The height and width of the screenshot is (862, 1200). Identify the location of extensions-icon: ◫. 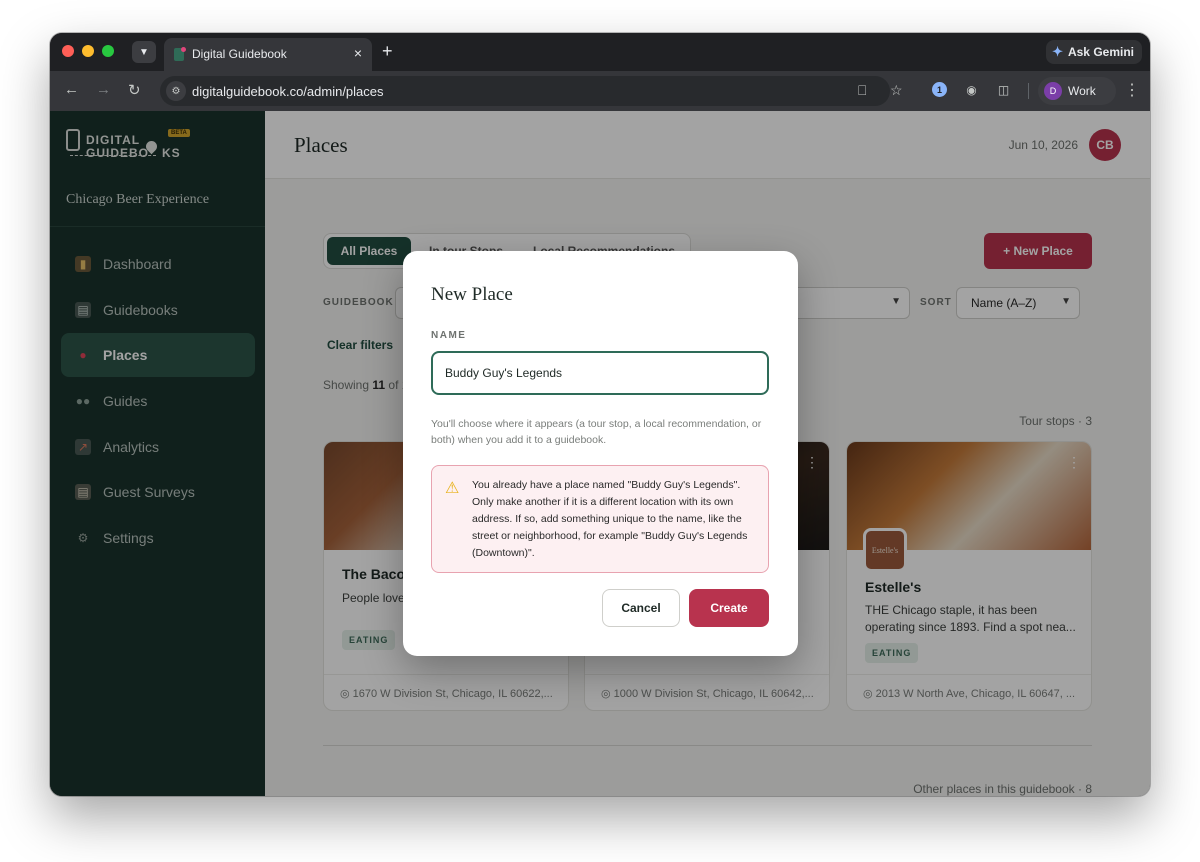
(1003, 89).